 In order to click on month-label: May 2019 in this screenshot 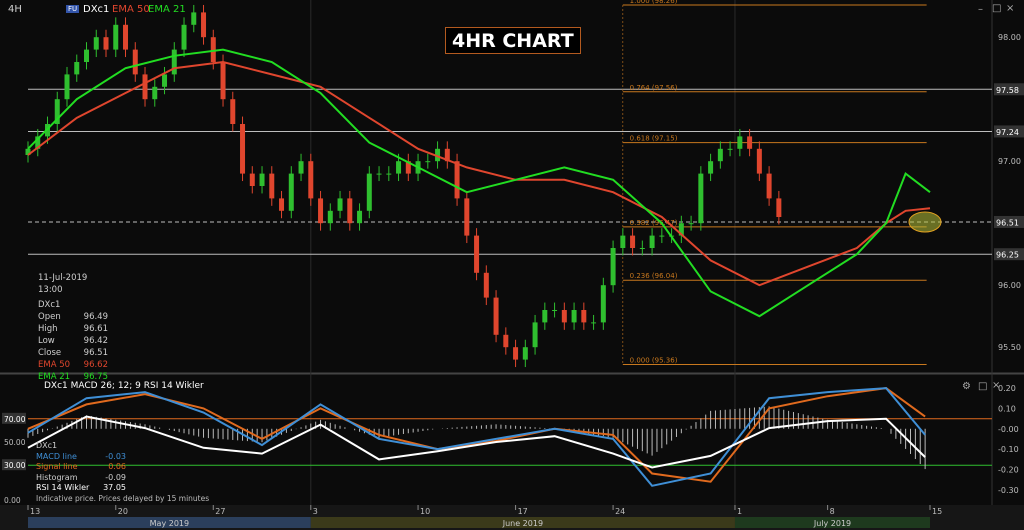, I will do `click(169, 523)`.